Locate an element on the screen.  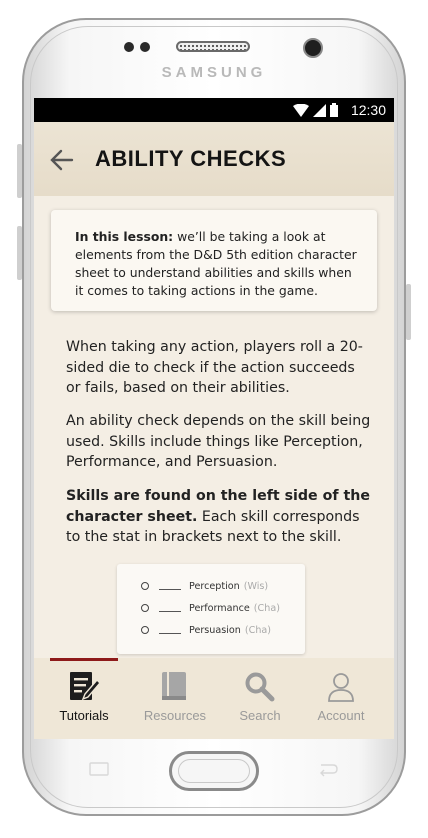
nav-label-account: Account is located at coordinates (341, 715).